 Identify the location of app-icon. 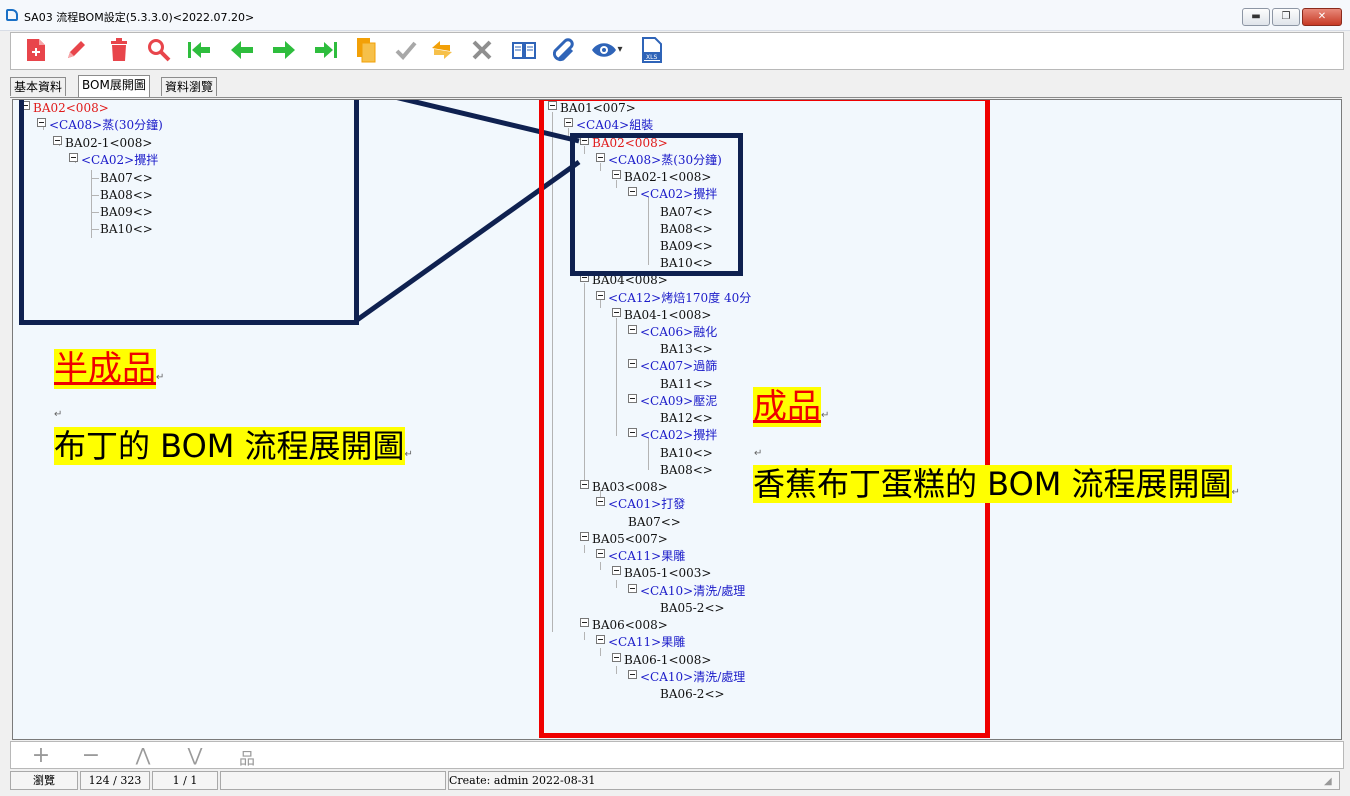
(12, 15).